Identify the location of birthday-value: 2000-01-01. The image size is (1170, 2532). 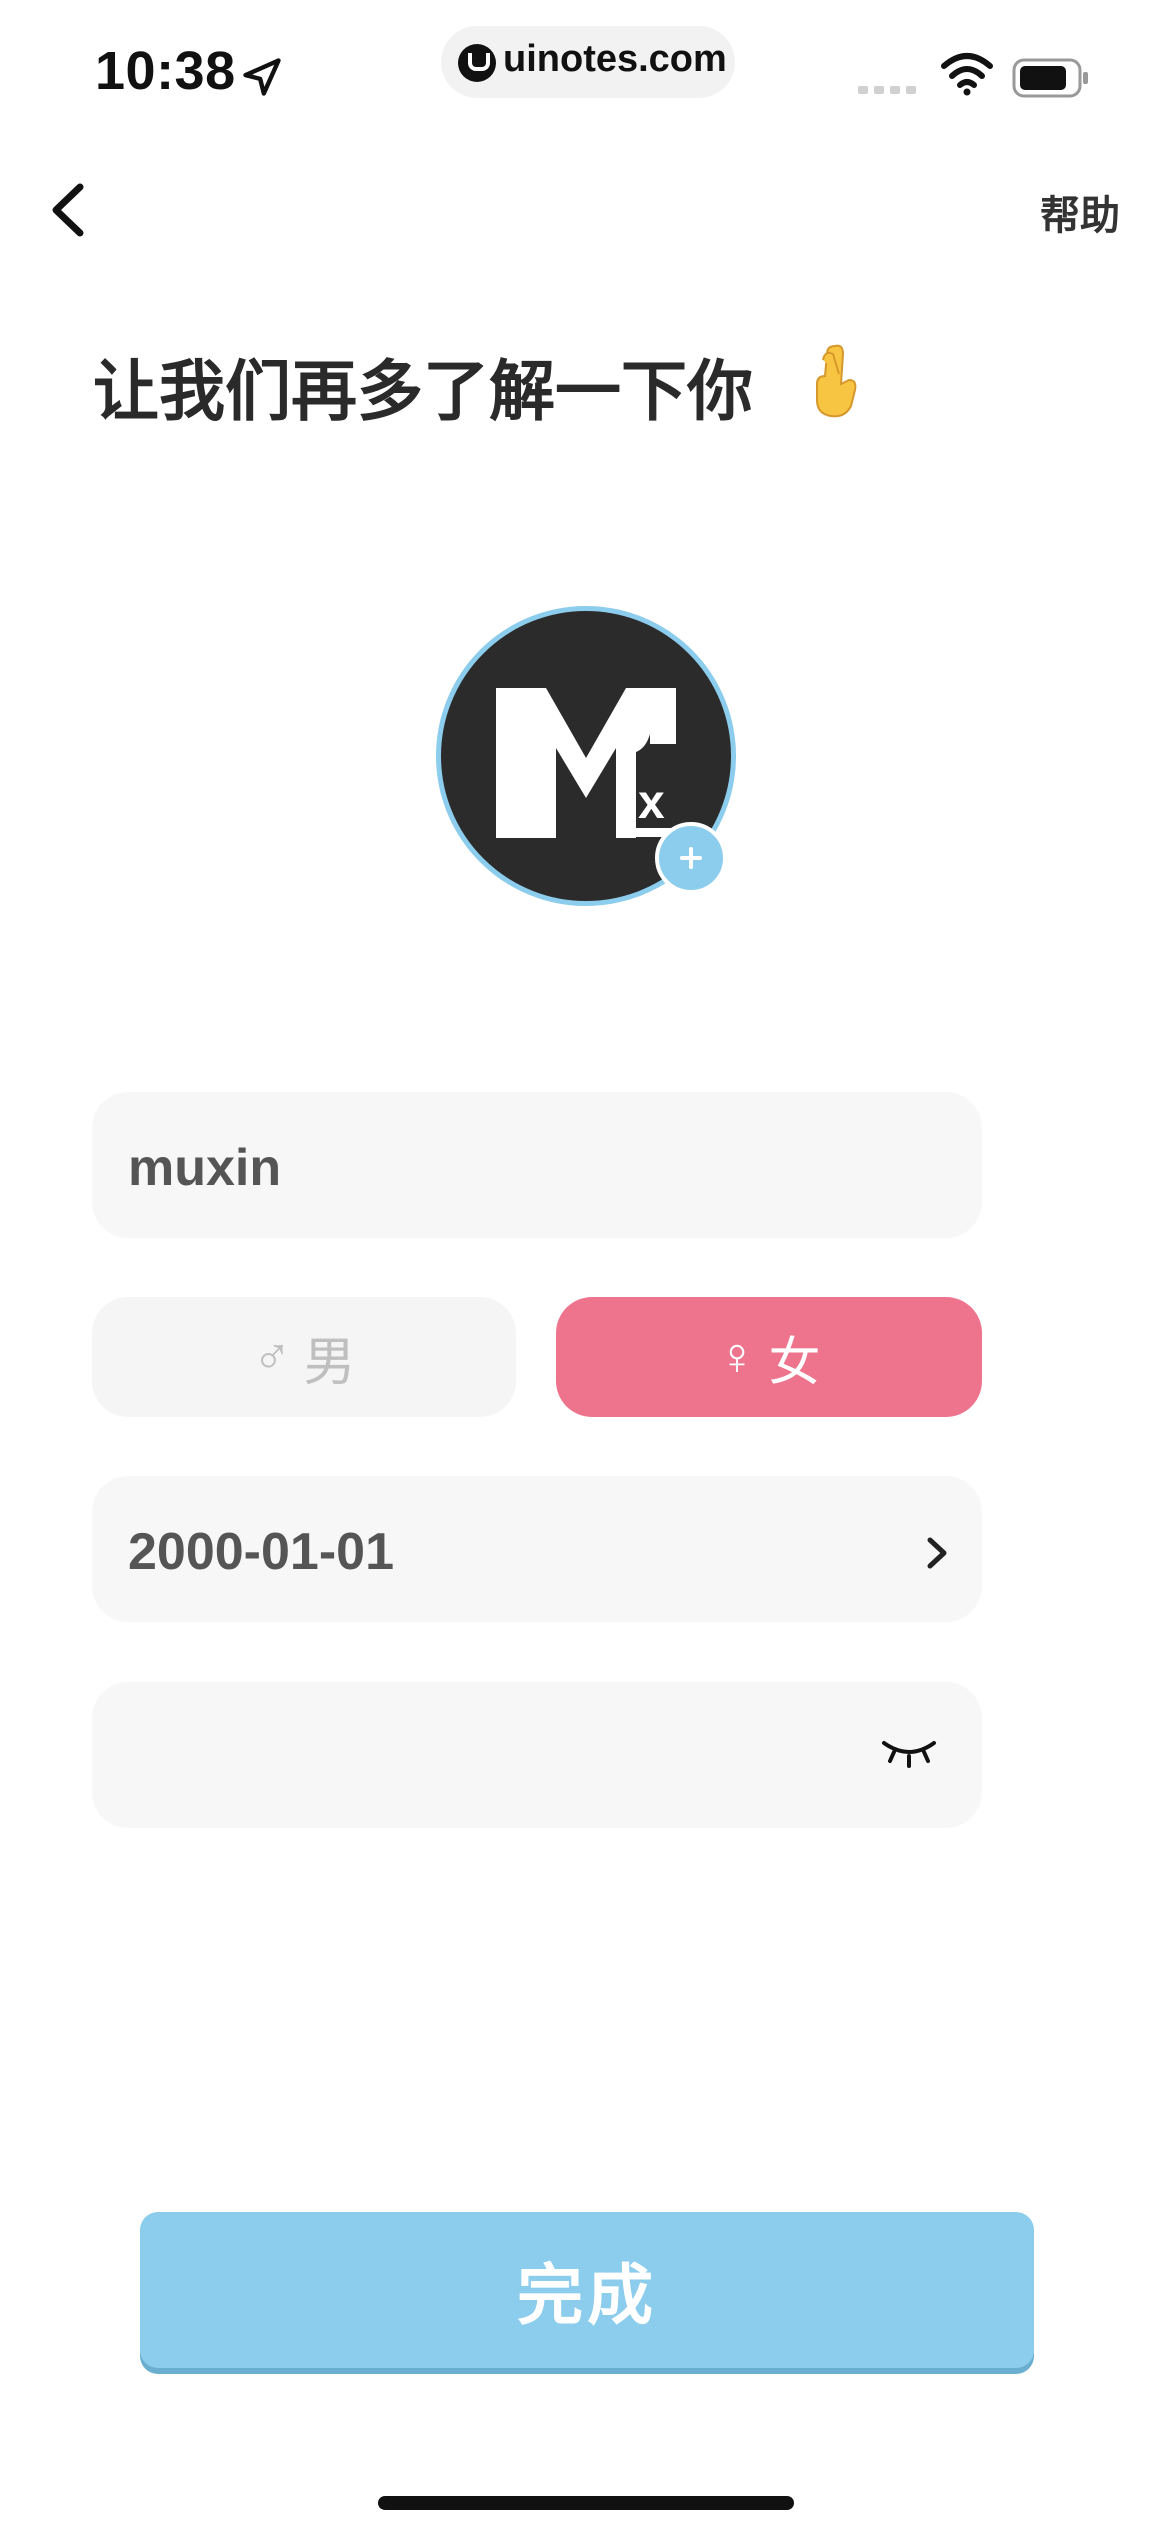
(261, 1552).